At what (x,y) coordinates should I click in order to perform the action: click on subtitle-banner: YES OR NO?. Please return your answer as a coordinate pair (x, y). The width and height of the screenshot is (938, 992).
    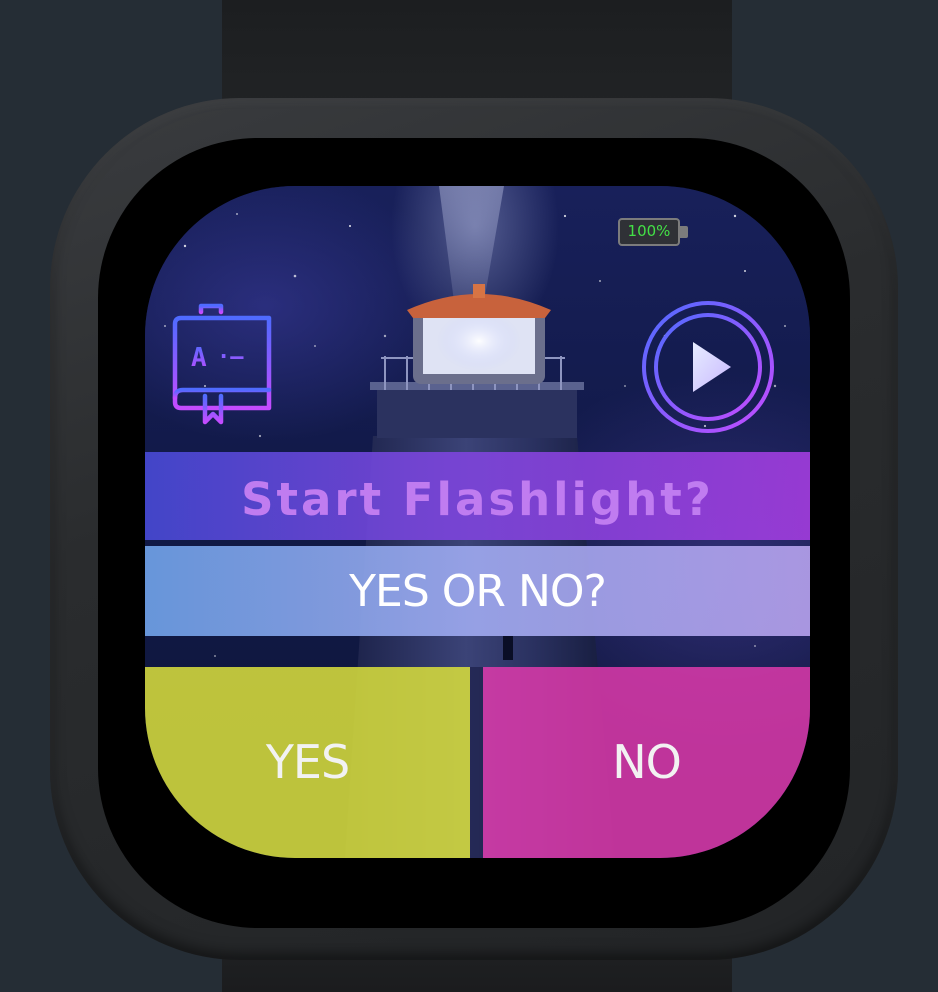
    Looking at the image, I should click on (477, 591).